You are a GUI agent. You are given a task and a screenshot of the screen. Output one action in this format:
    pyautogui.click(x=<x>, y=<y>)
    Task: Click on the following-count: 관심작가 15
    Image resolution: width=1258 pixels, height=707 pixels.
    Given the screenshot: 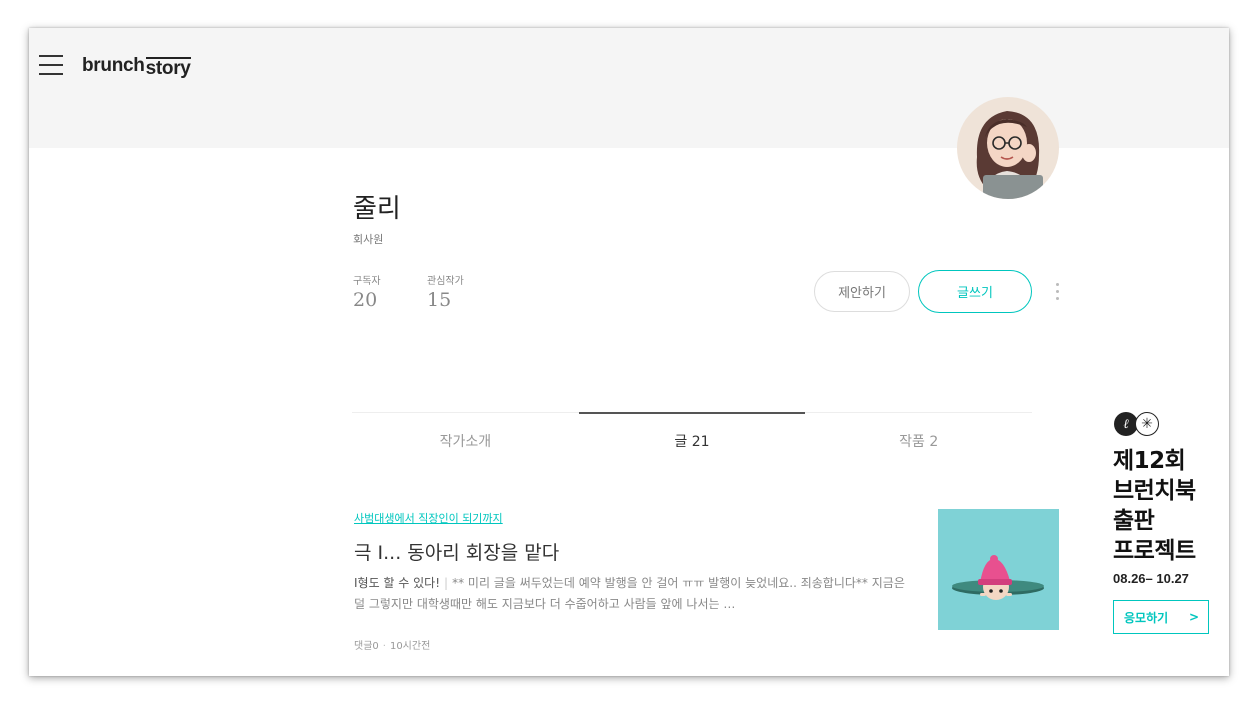 What is the action you would take?
    pyautogui.click(x=445, y=291)
    